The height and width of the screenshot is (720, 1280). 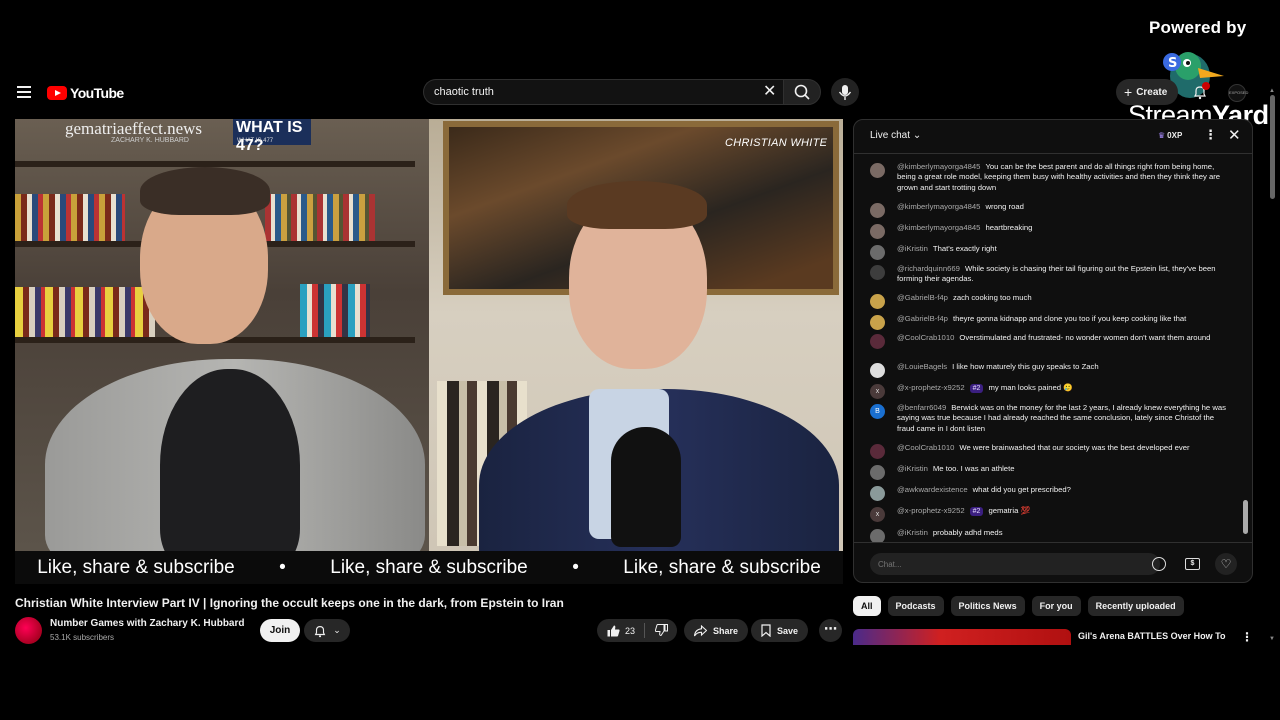 What do you see at coordinates (766, 630) in the screenshot?
I see `bookmark-icon` at bounding box center [766, 630].